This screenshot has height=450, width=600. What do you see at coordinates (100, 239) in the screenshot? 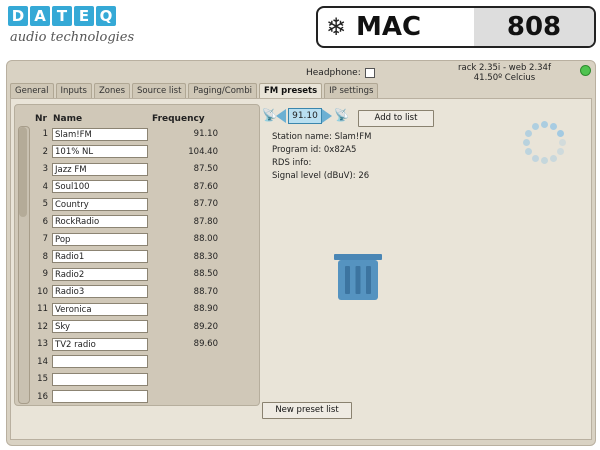
I see `preset-name-input: Pop` at bounding box center [100, 239].